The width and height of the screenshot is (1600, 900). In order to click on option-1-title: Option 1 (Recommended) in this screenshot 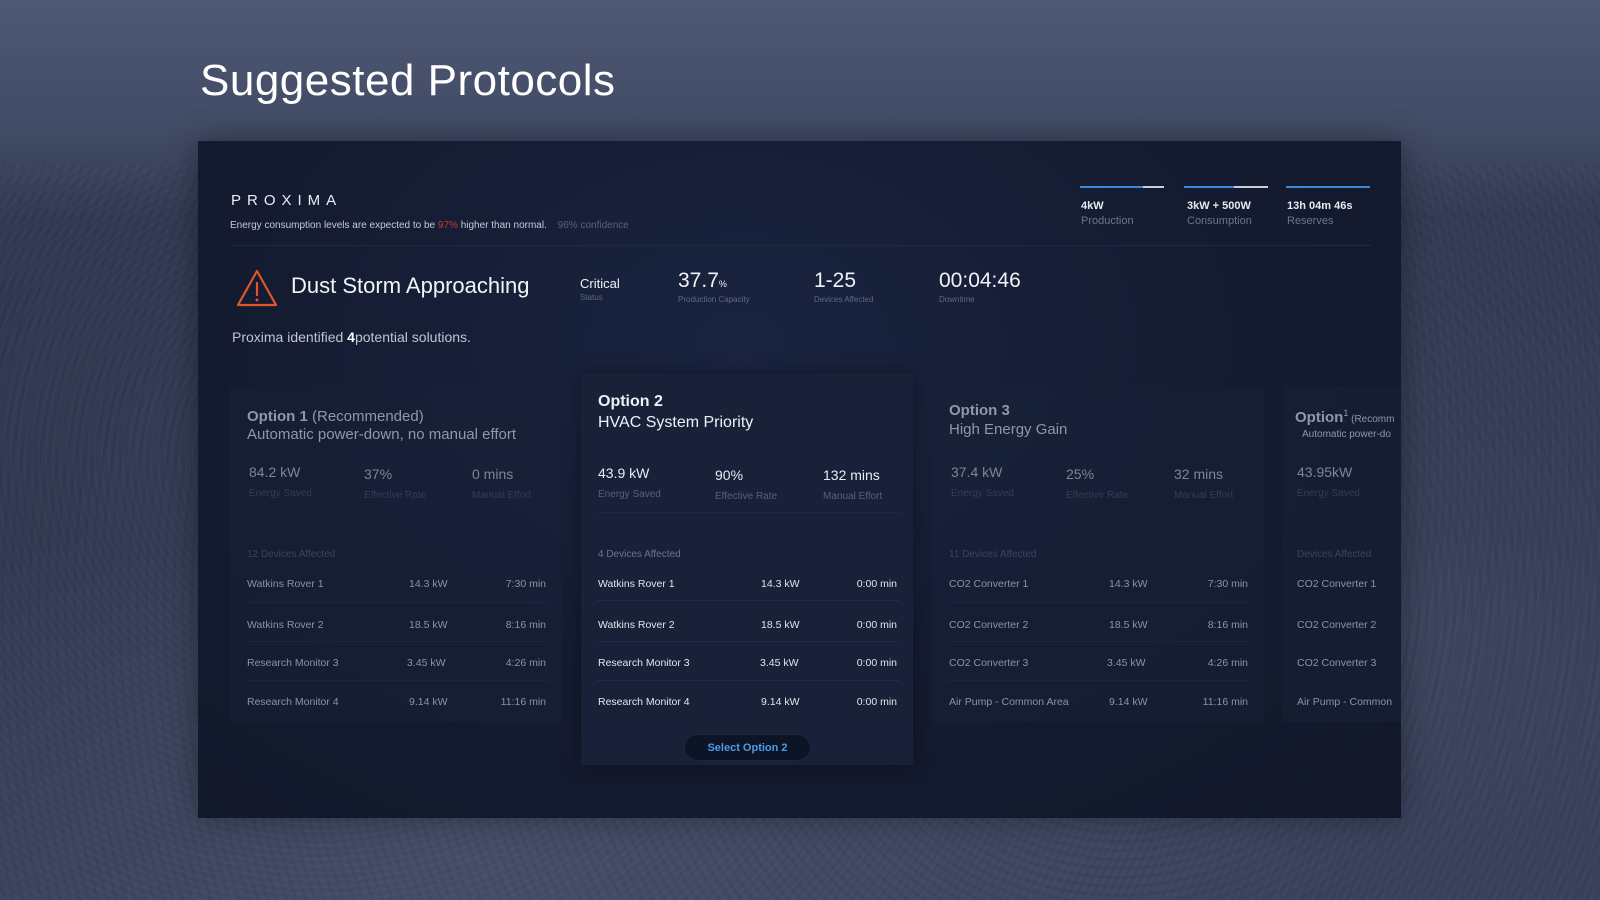, I will do `click(335, 416)`.